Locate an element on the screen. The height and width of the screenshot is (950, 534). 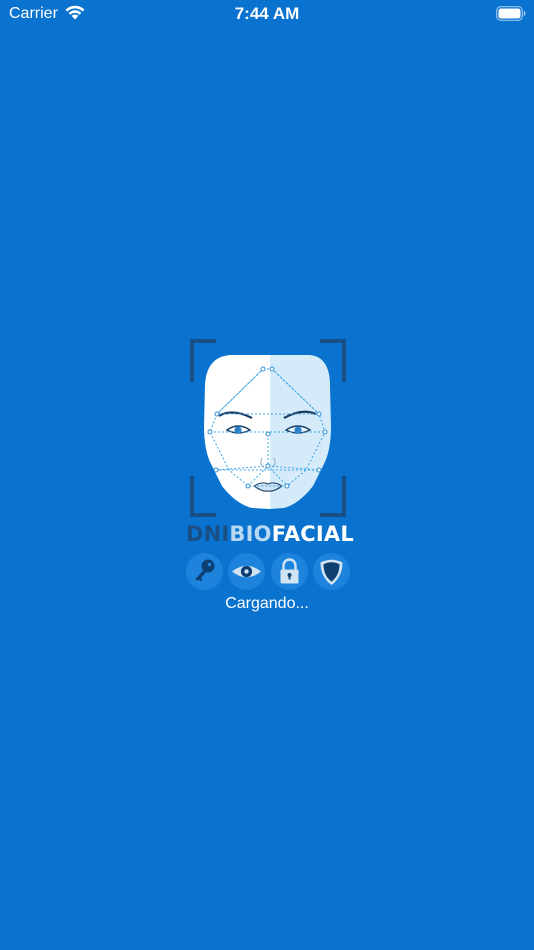
brand-facial: FACIAL is located at coordinates (312, 534).